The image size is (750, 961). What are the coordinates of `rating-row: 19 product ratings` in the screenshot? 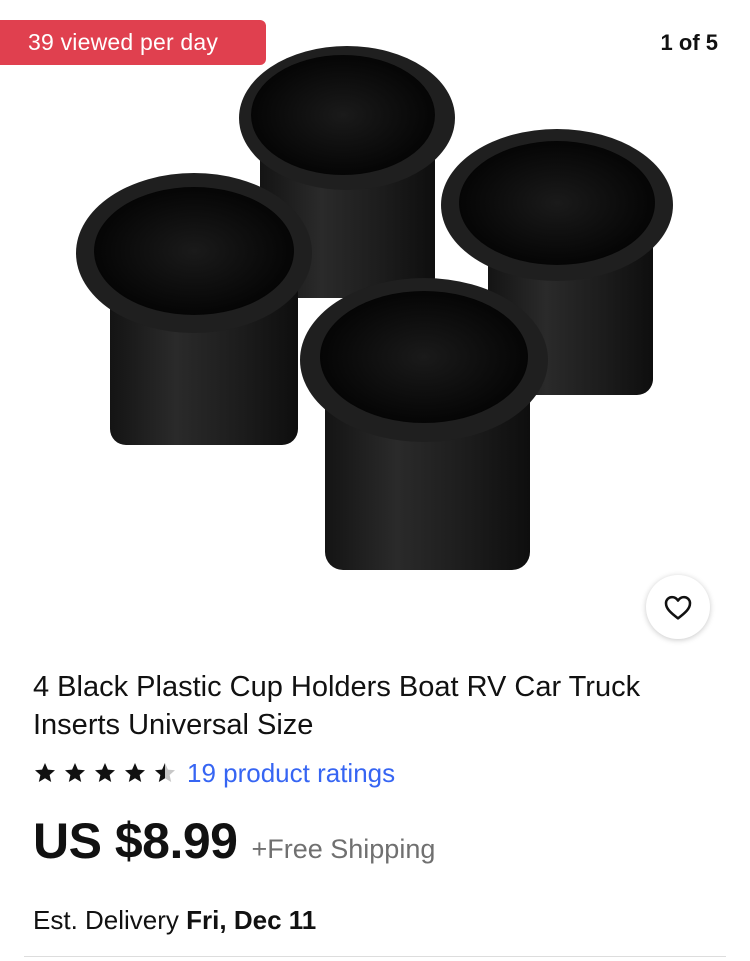 It's located at (214, 773).